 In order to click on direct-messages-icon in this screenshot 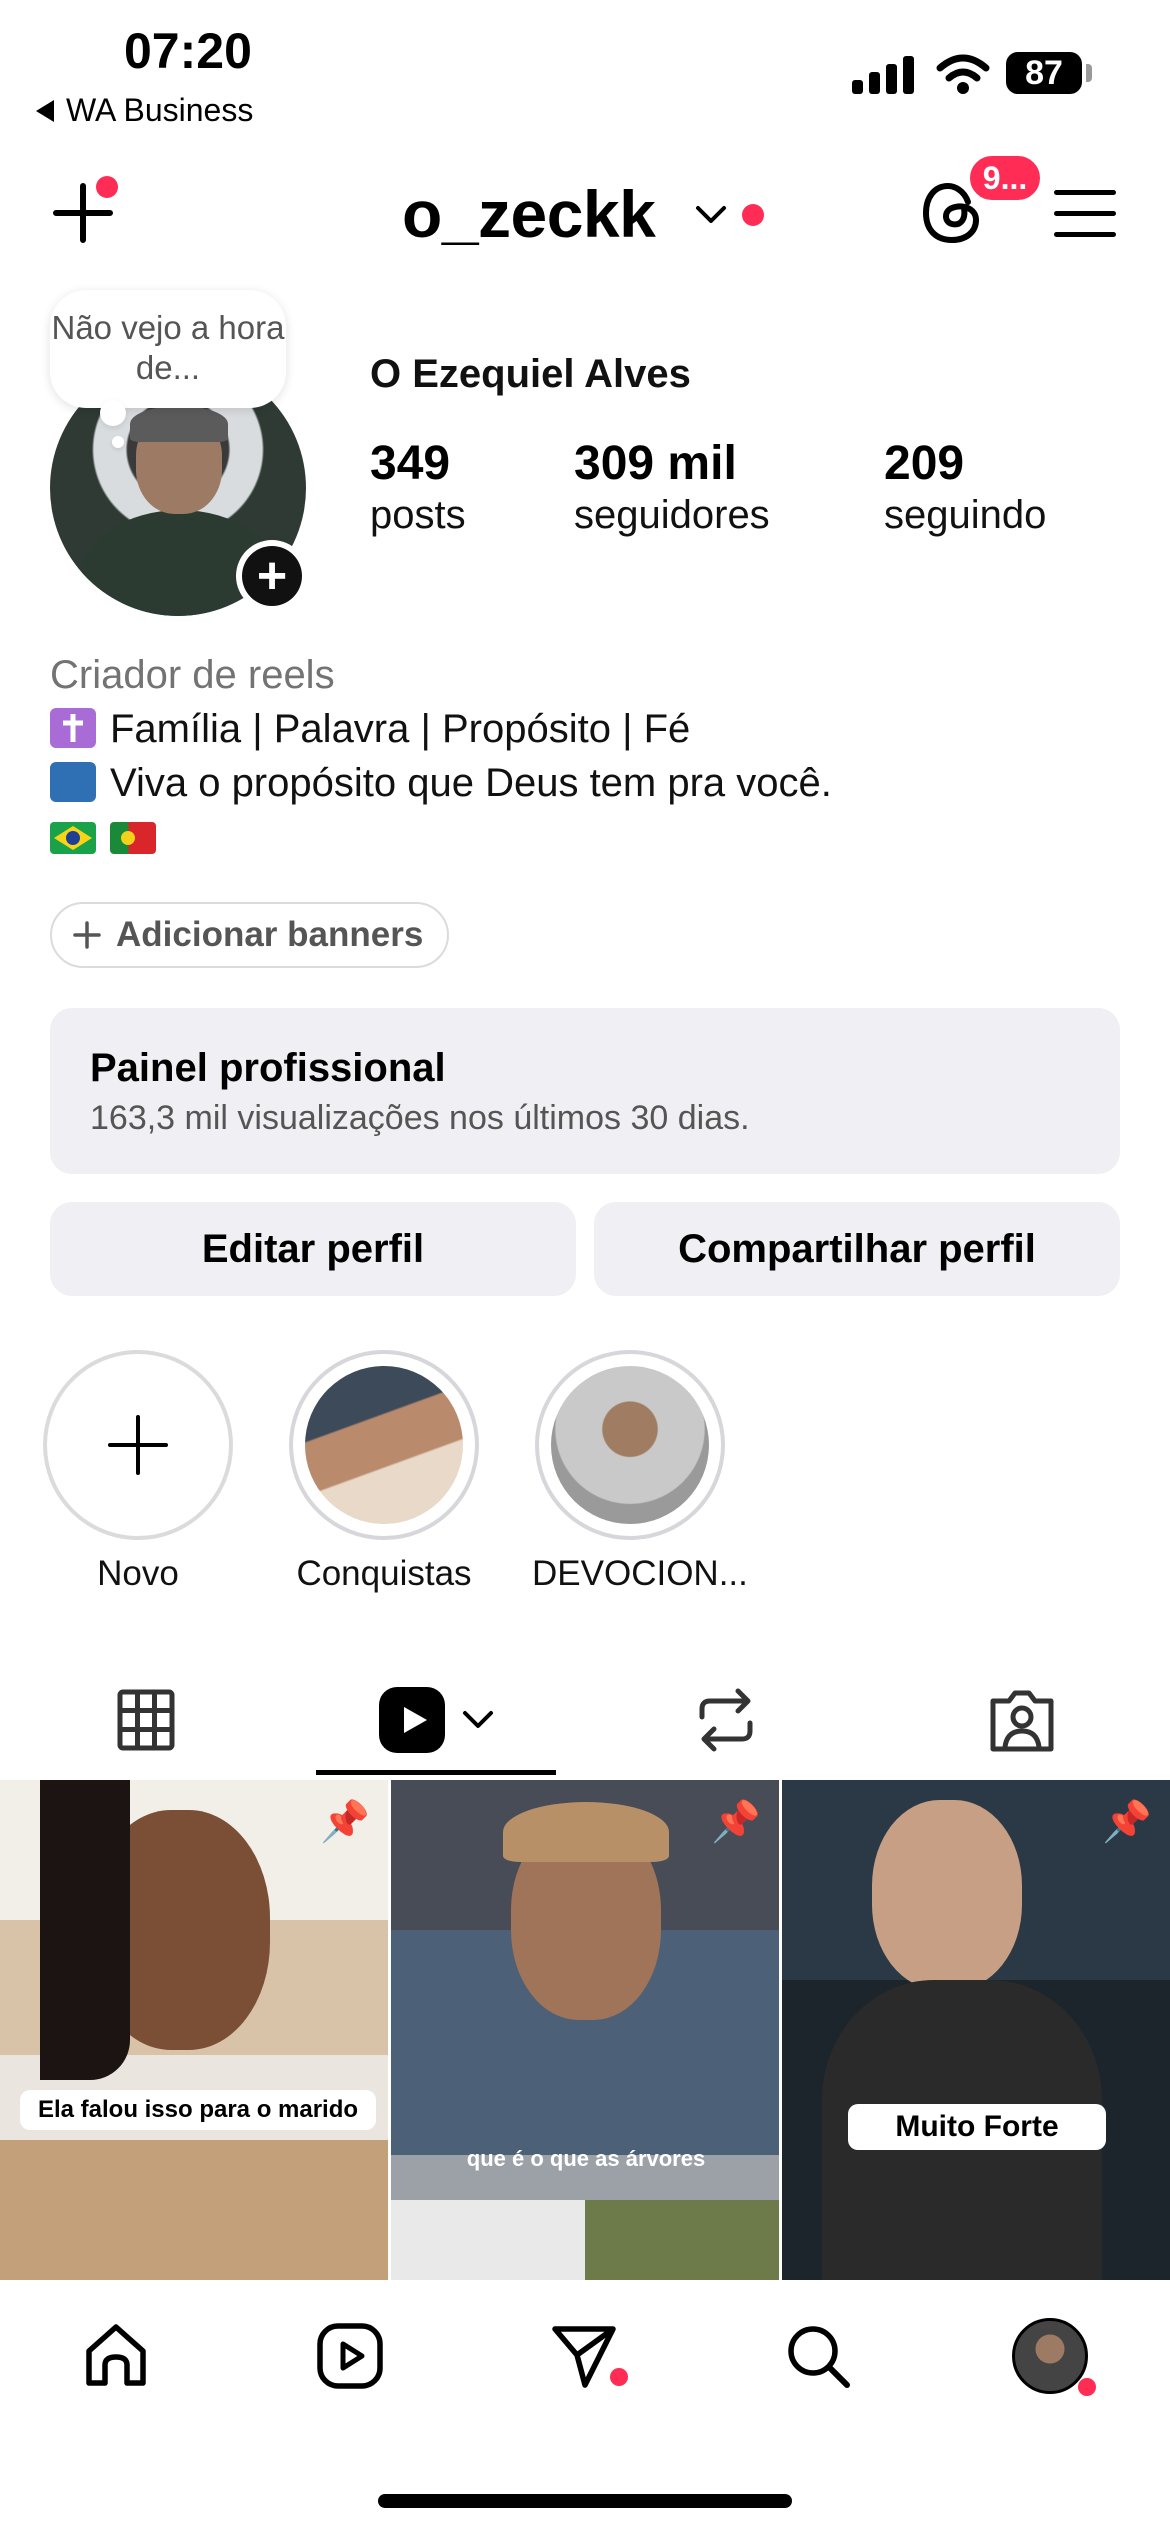, I will do `click(584, 2356)`.